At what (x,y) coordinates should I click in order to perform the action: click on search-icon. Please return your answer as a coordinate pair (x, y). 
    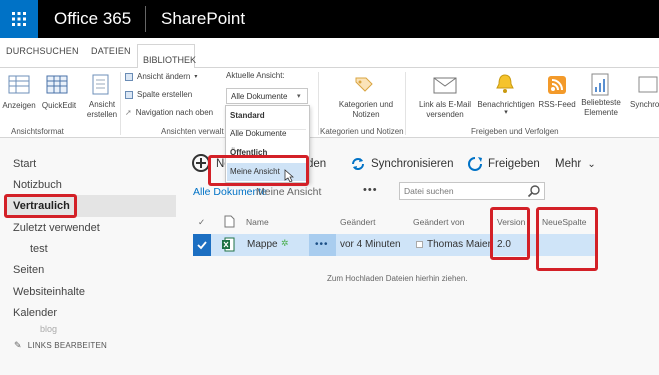
    Looking at the image, I should click on (534, 191).